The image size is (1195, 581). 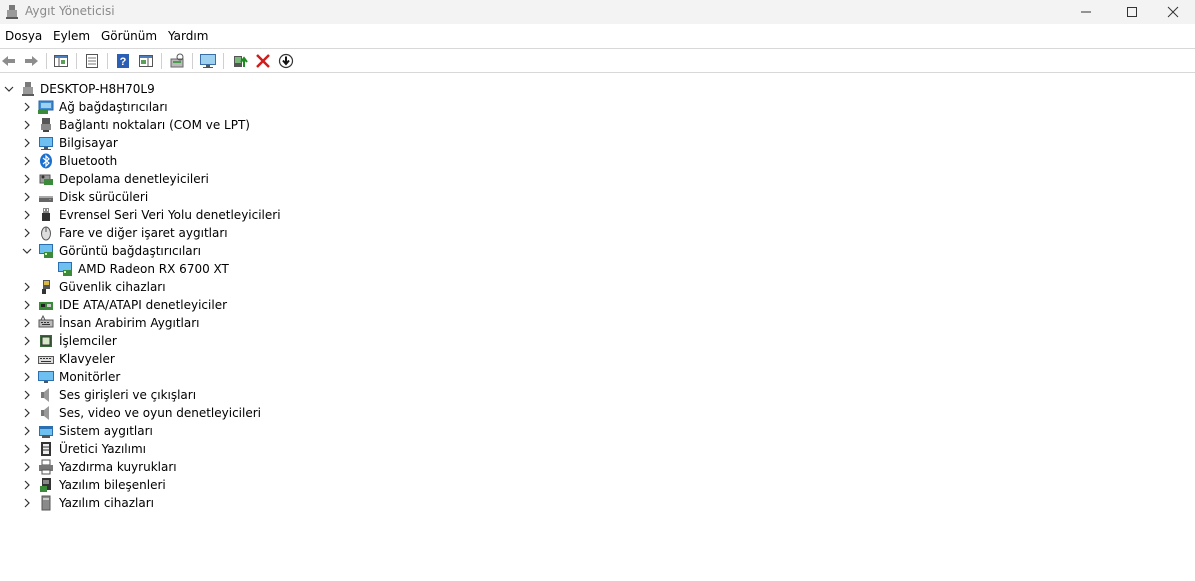 What do you see at coordinates (61, 61) in the screenshot?
I see `show-hide-console-tree-button` at bounding box center [61, 61].